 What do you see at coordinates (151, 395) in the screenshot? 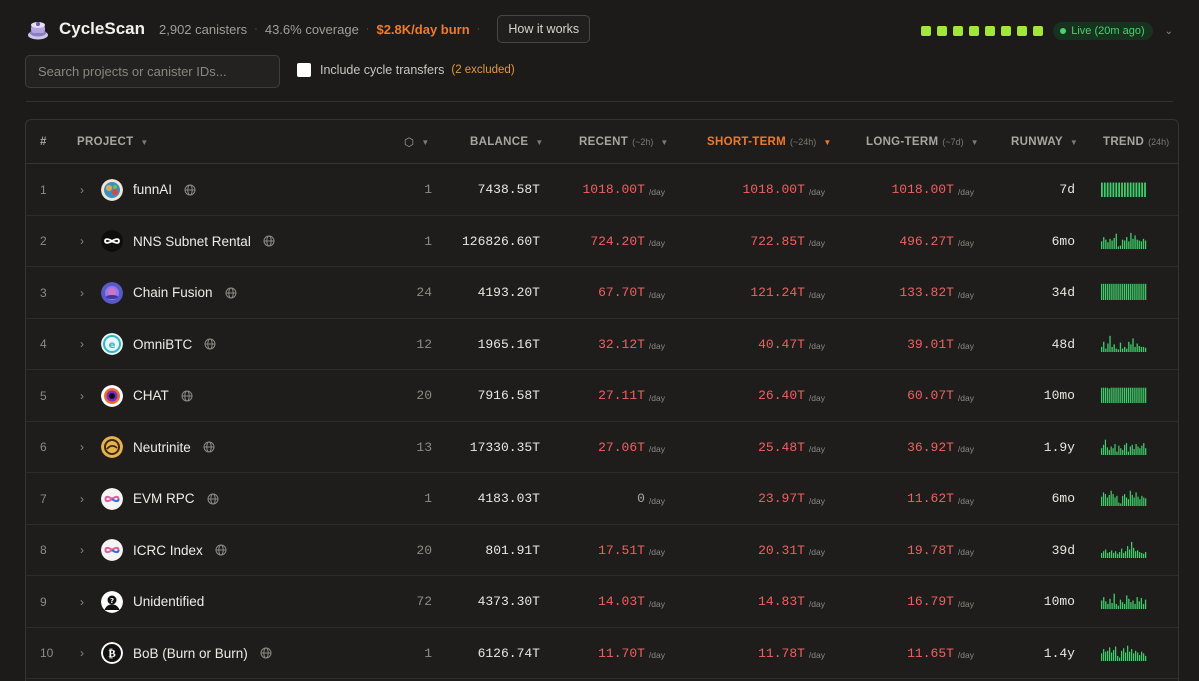
I see `project-name: CHAT` at bounding box center [151, 395].